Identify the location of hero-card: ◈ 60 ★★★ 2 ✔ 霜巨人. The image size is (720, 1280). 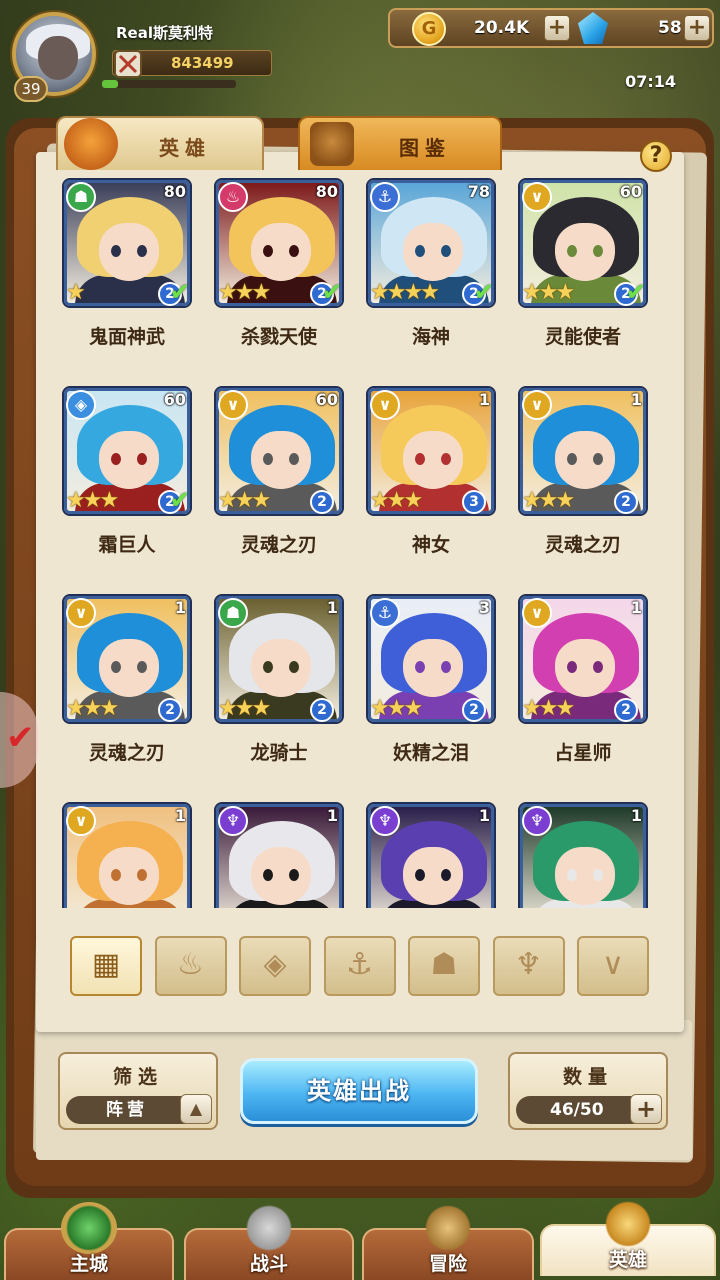
(116, 481).